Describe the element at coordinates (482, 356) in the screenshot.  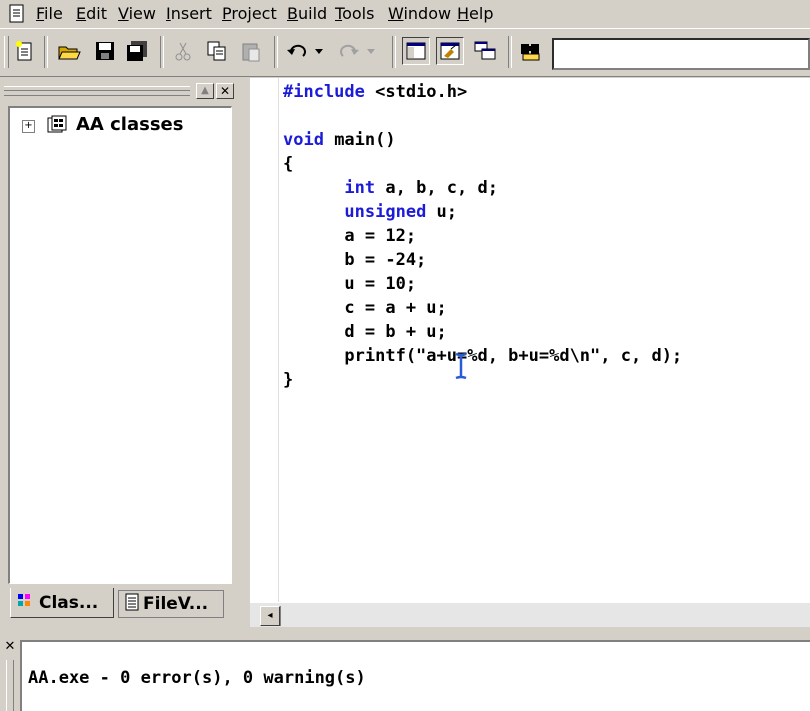
I see `code-line: printf("a+u=%d, b+u=%d\n", c, d);` at that location.